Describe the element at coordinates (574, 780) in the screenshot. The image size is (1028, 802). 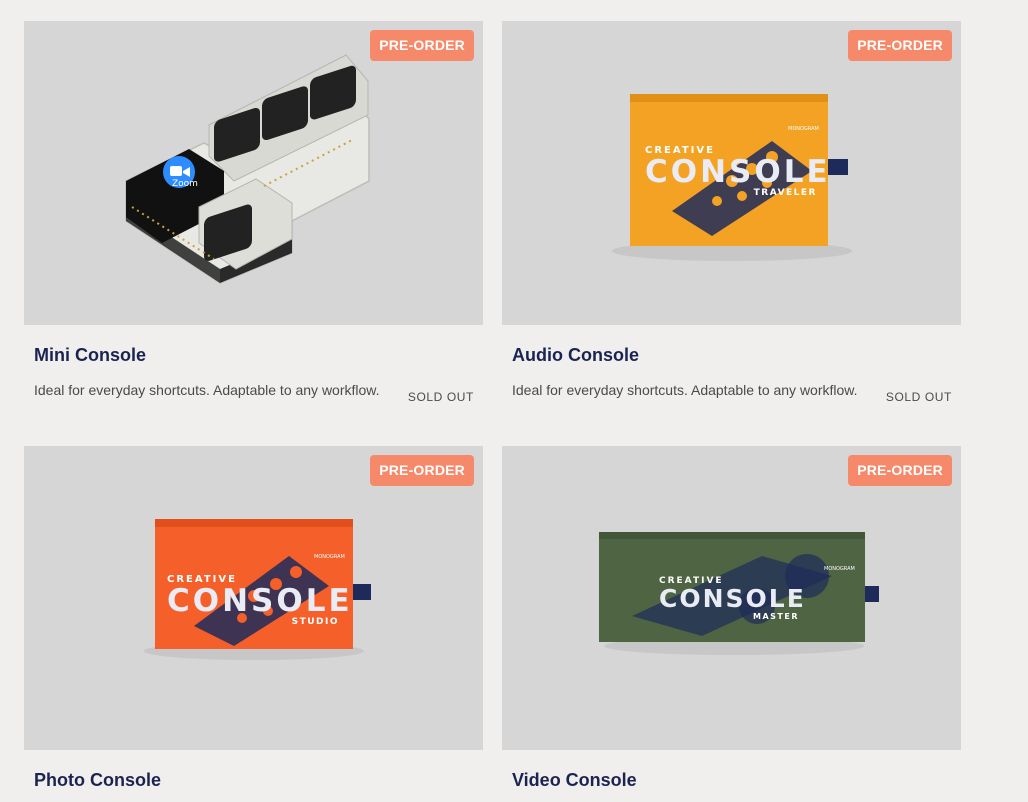
I see `product-title: Video Console` at that location.